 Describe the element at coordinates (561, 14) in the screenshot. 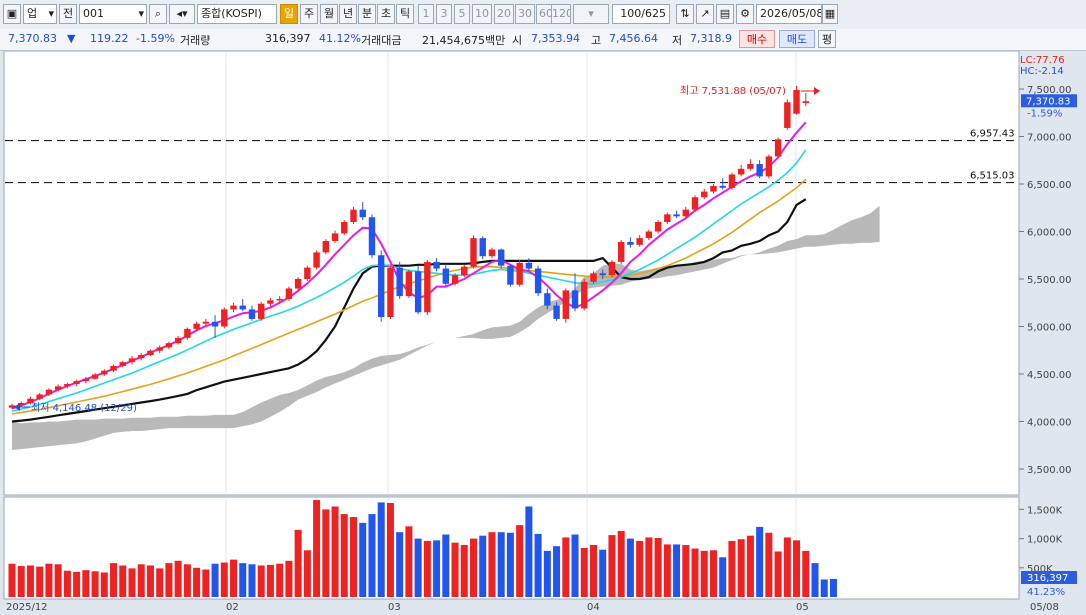

I see `minute-120-button: 120` at that location.